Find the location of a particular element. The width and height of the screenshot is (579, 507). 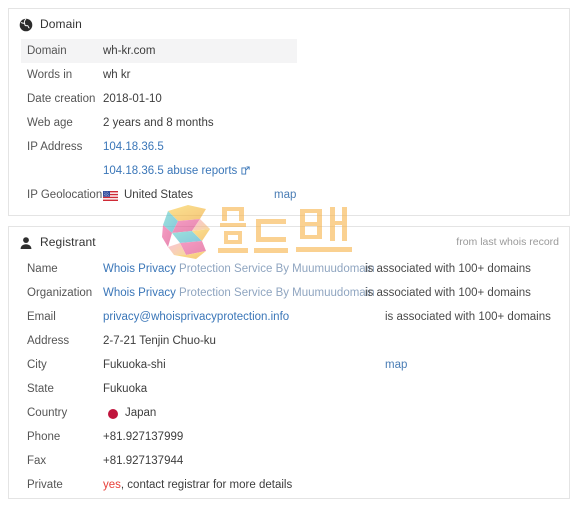

table-row-country: Country Japan is located at coordinates (289, 413).